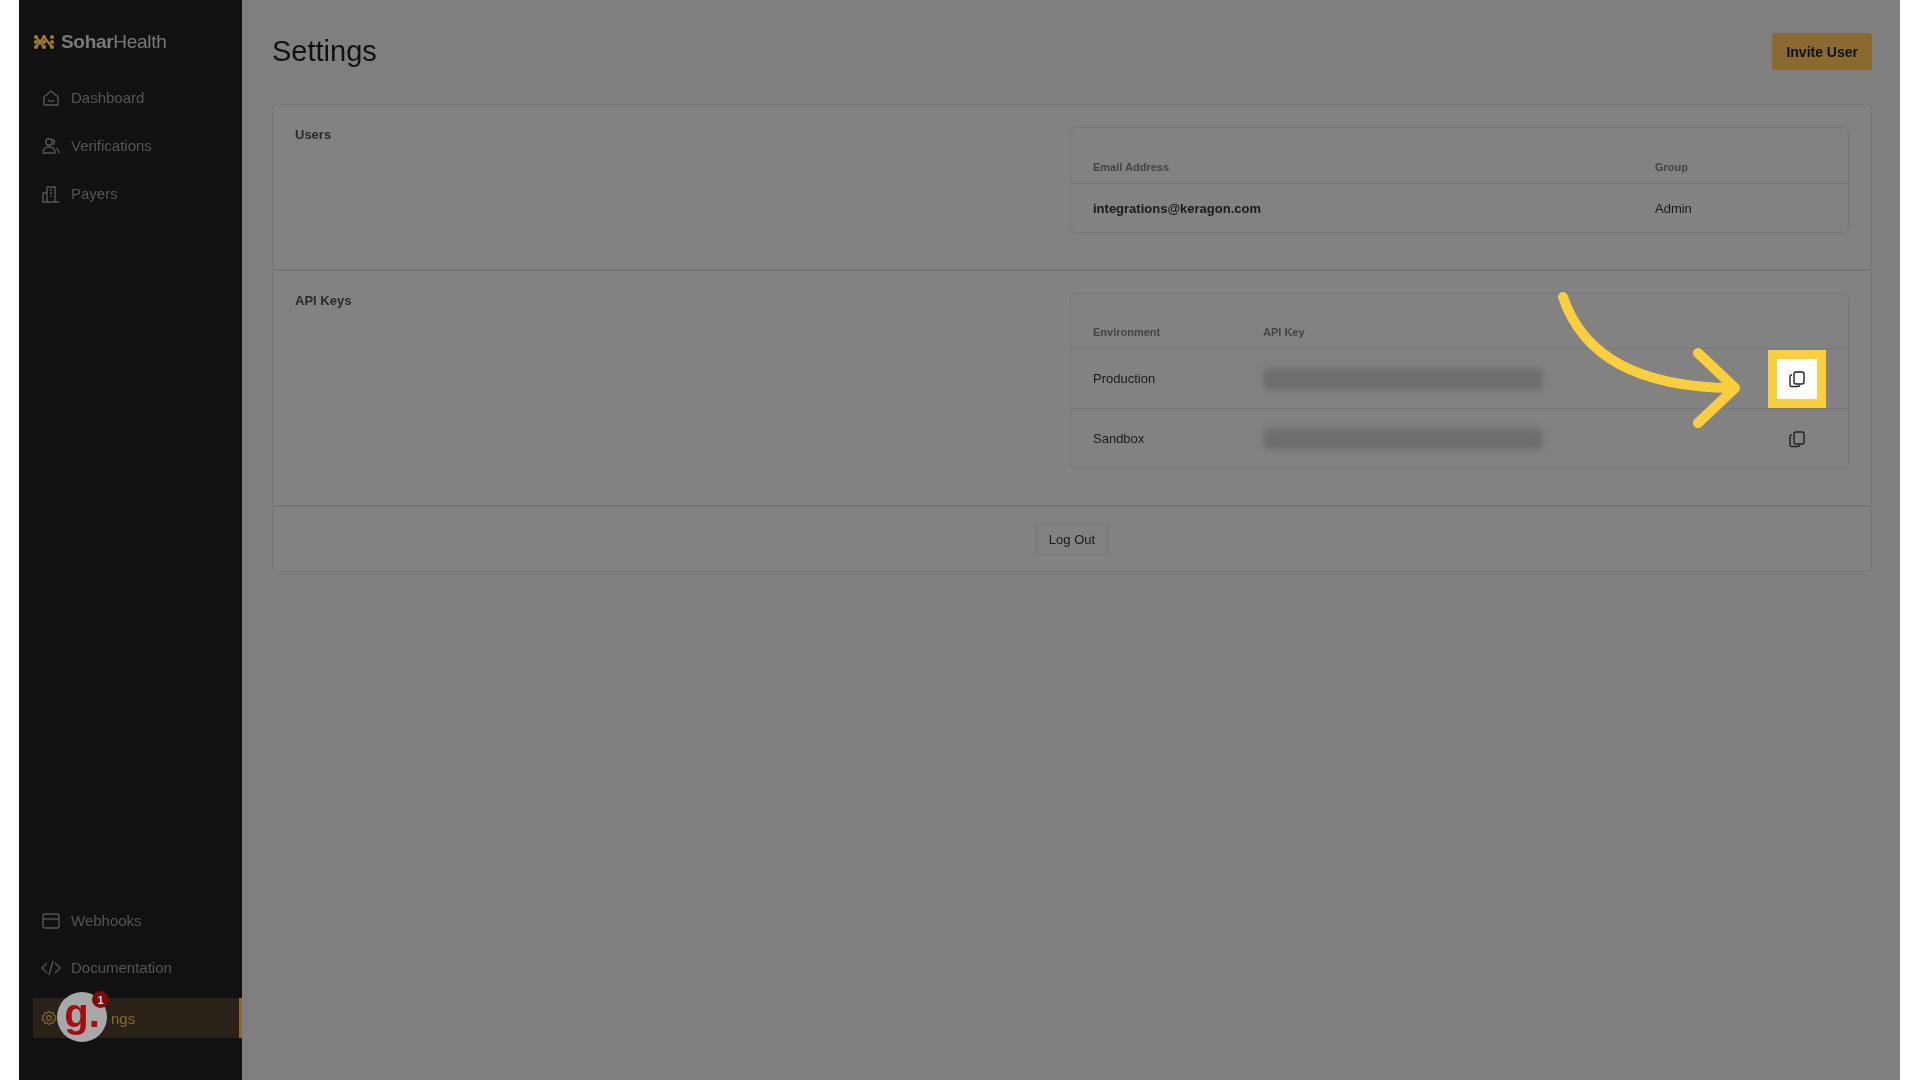 This screenshot has width=1920, height=1080. Describe the element at coordinates (1125, 378) in the screenshot. I see `table-cell-text: Production` at that location.